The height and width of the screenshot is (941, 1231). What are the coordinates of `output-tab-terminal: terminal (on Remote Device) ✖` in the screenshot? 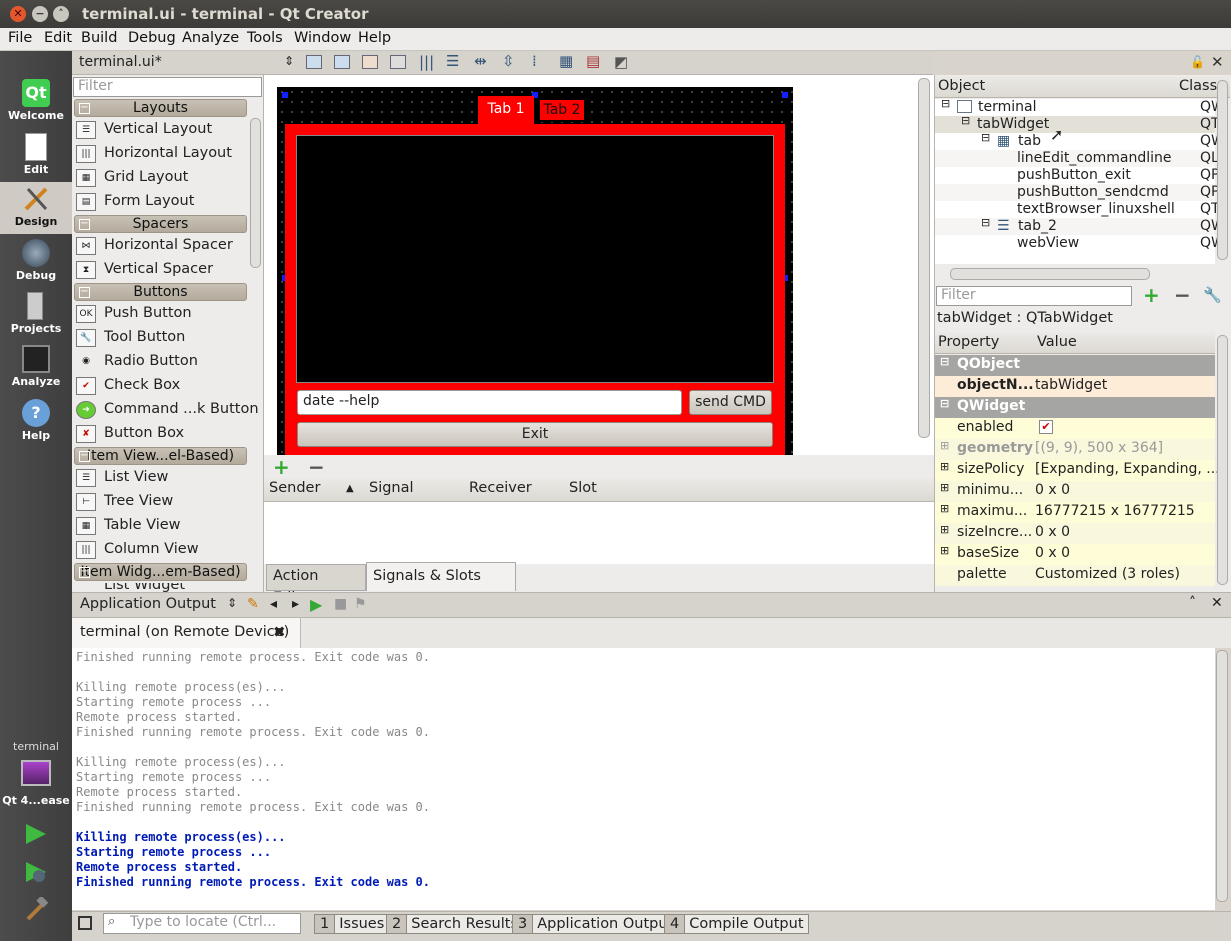 It's located at (186, 633).